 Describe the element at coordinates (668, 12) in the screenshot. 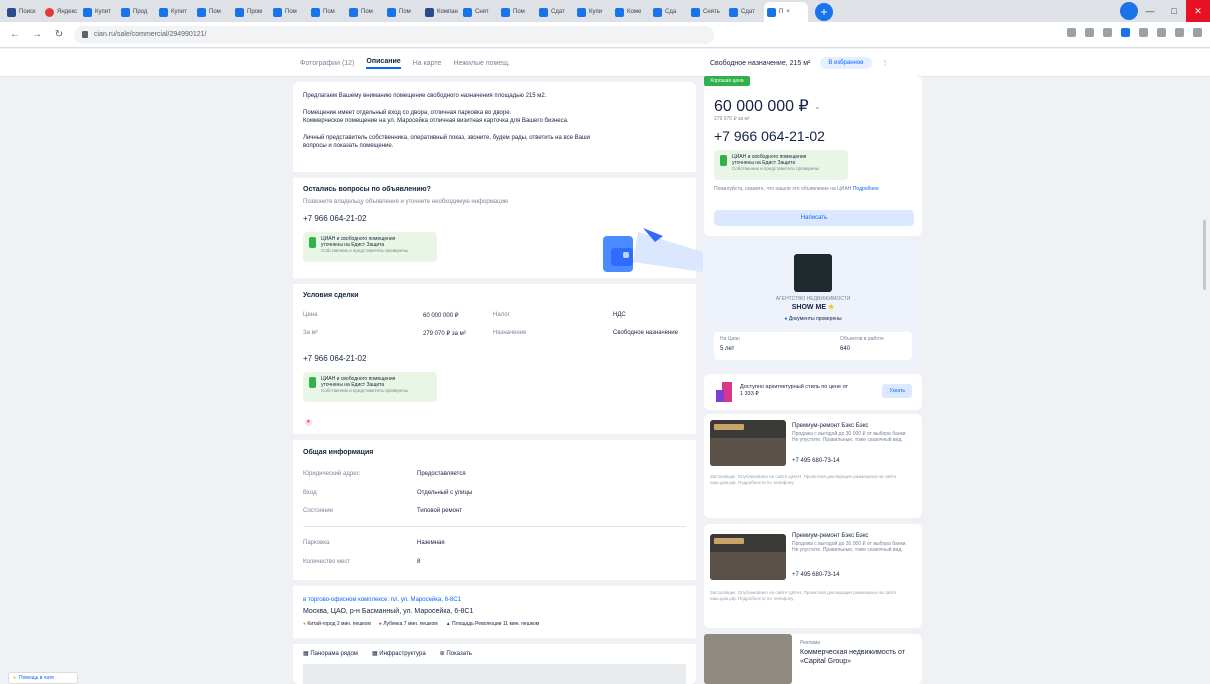

I see `browser-tab: Сда` at that location.